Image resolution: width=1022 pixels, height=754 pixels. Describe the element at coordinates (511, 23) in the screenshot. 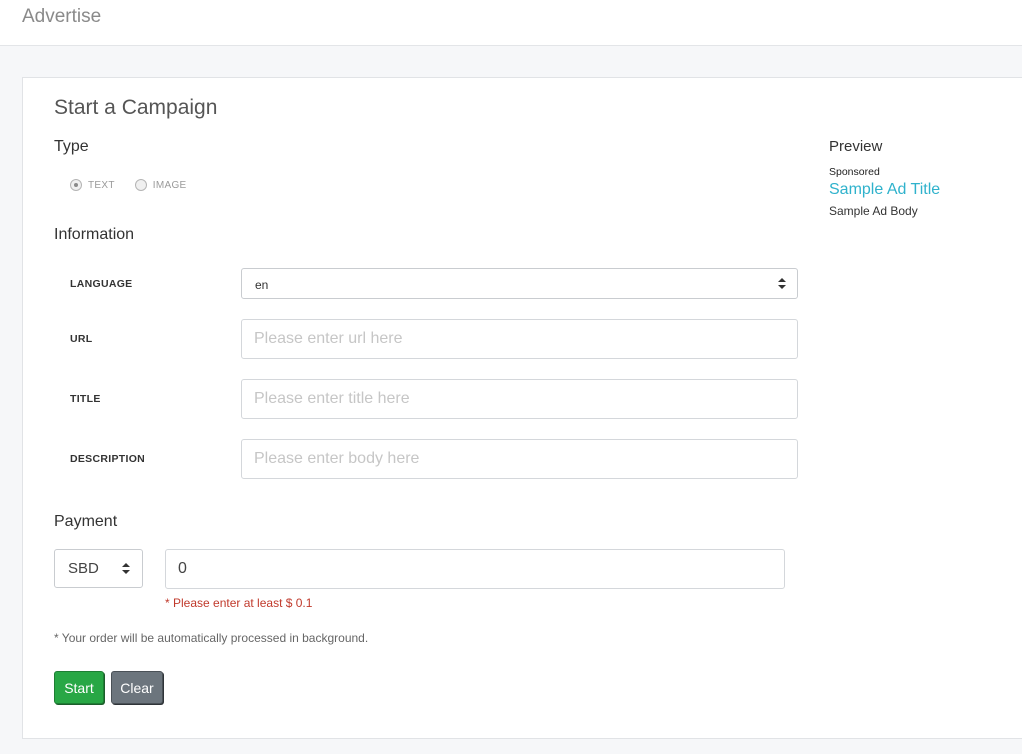

I see `top-header: Advertise` at that location.